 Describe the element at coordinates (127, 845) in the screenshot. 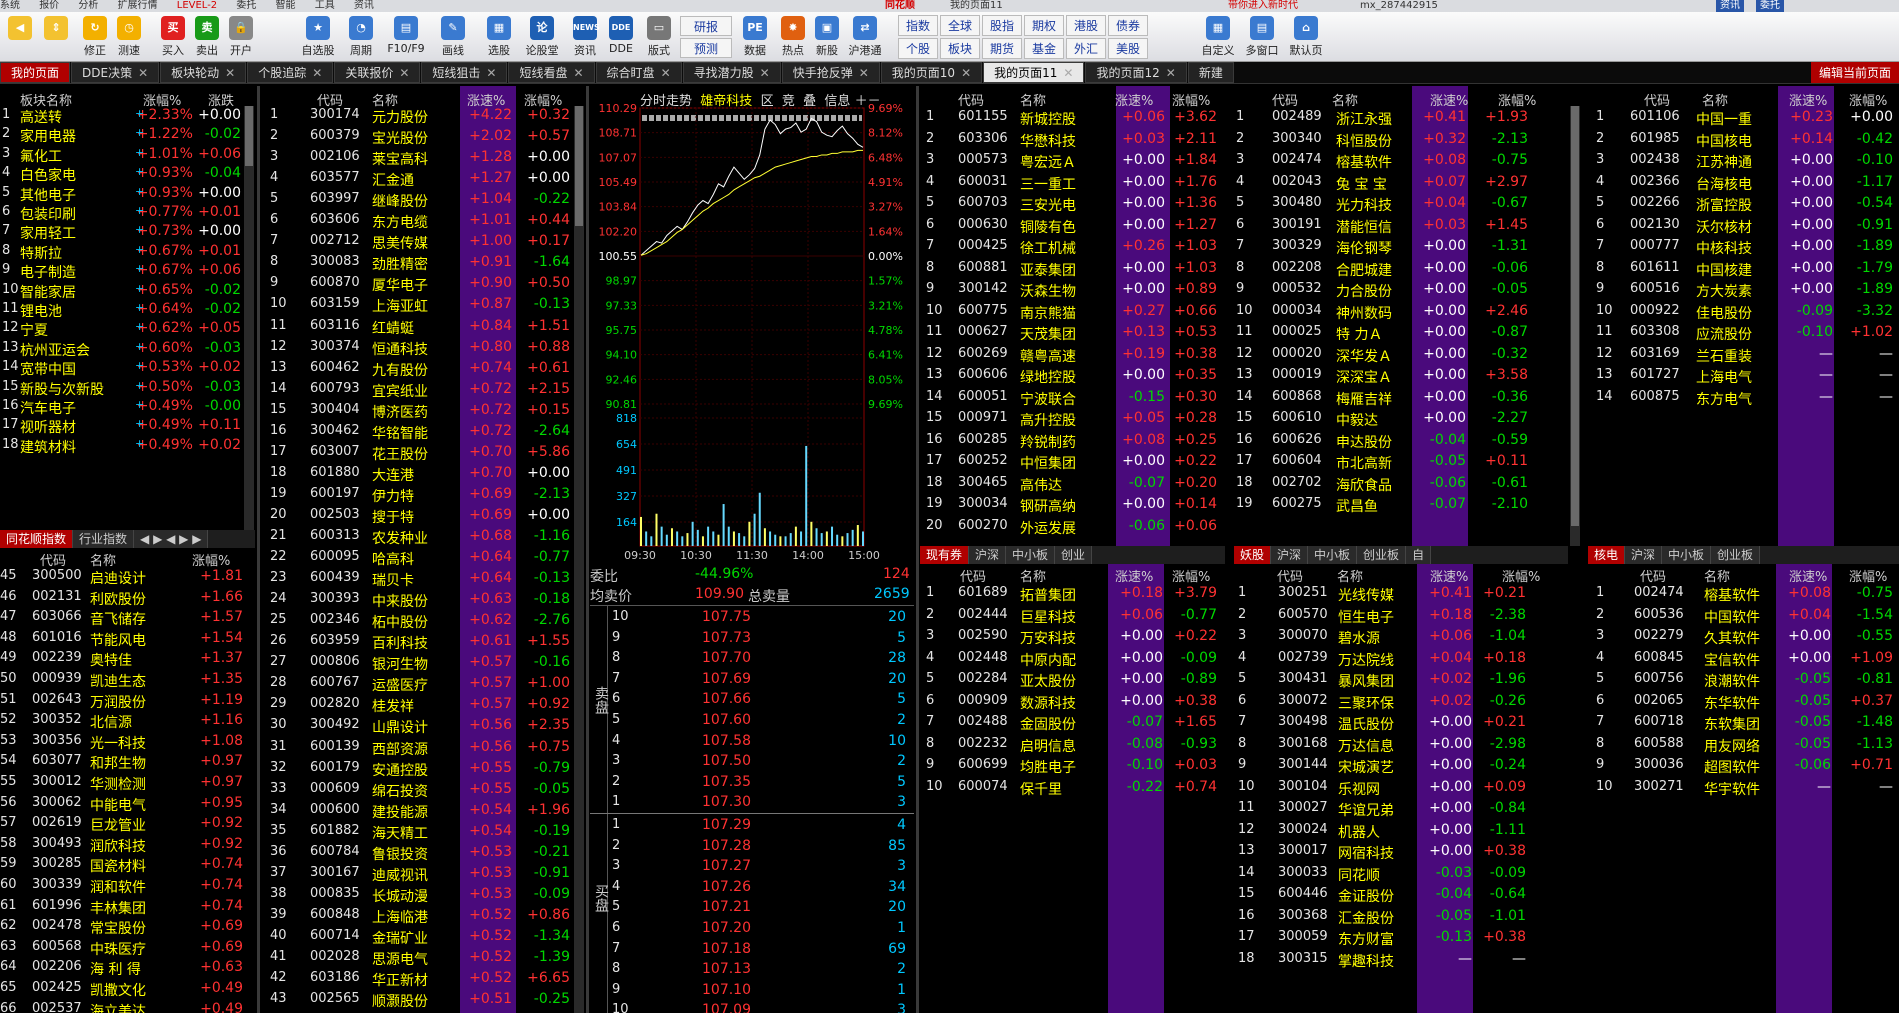

I see `table-row: 58 300493 润欣科技 +0.92` at that location.